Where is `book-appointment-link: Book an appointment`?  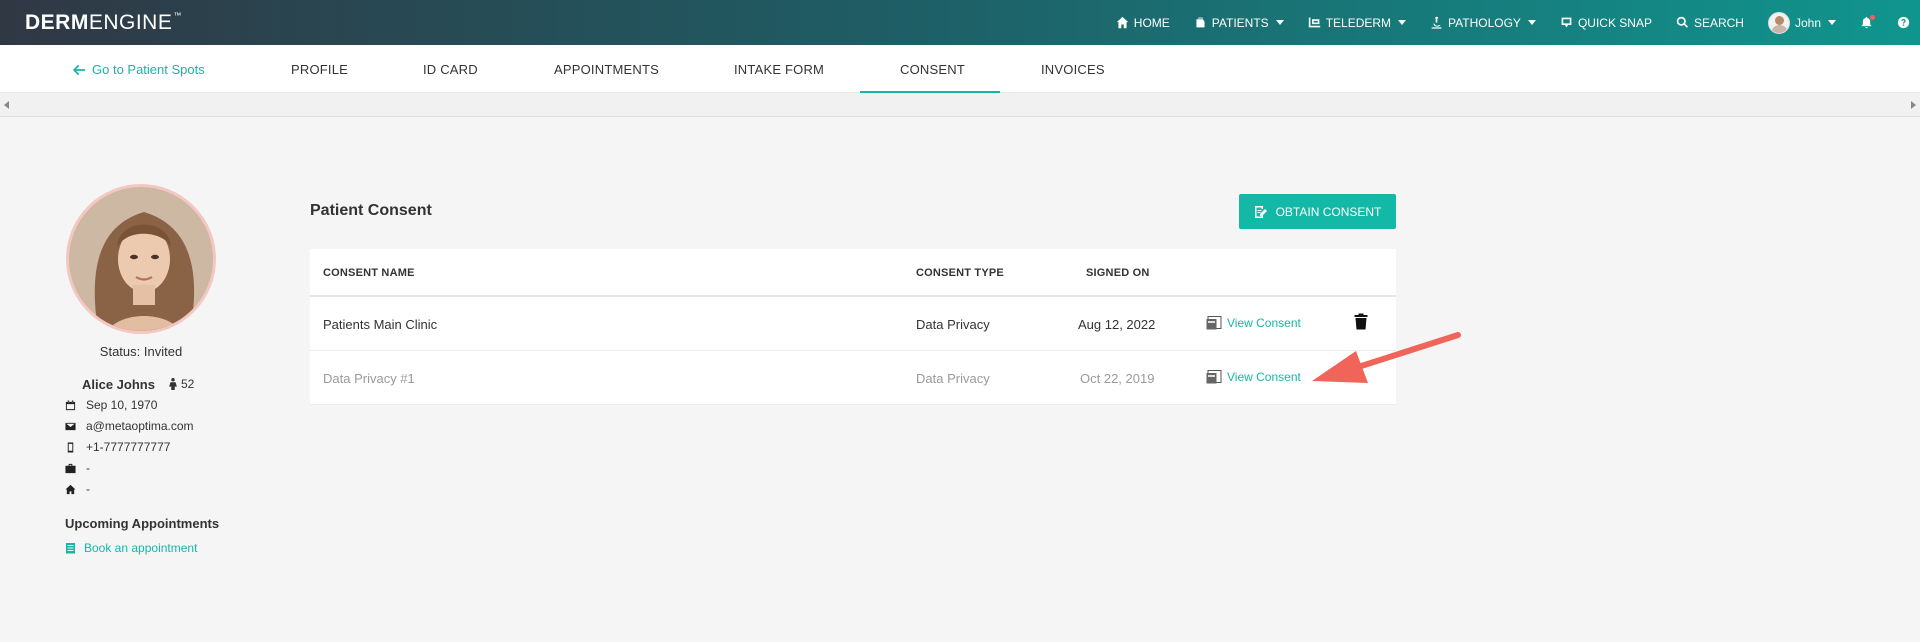 book-appointment-link: Book an appointment is located at coordinates (131, 548).